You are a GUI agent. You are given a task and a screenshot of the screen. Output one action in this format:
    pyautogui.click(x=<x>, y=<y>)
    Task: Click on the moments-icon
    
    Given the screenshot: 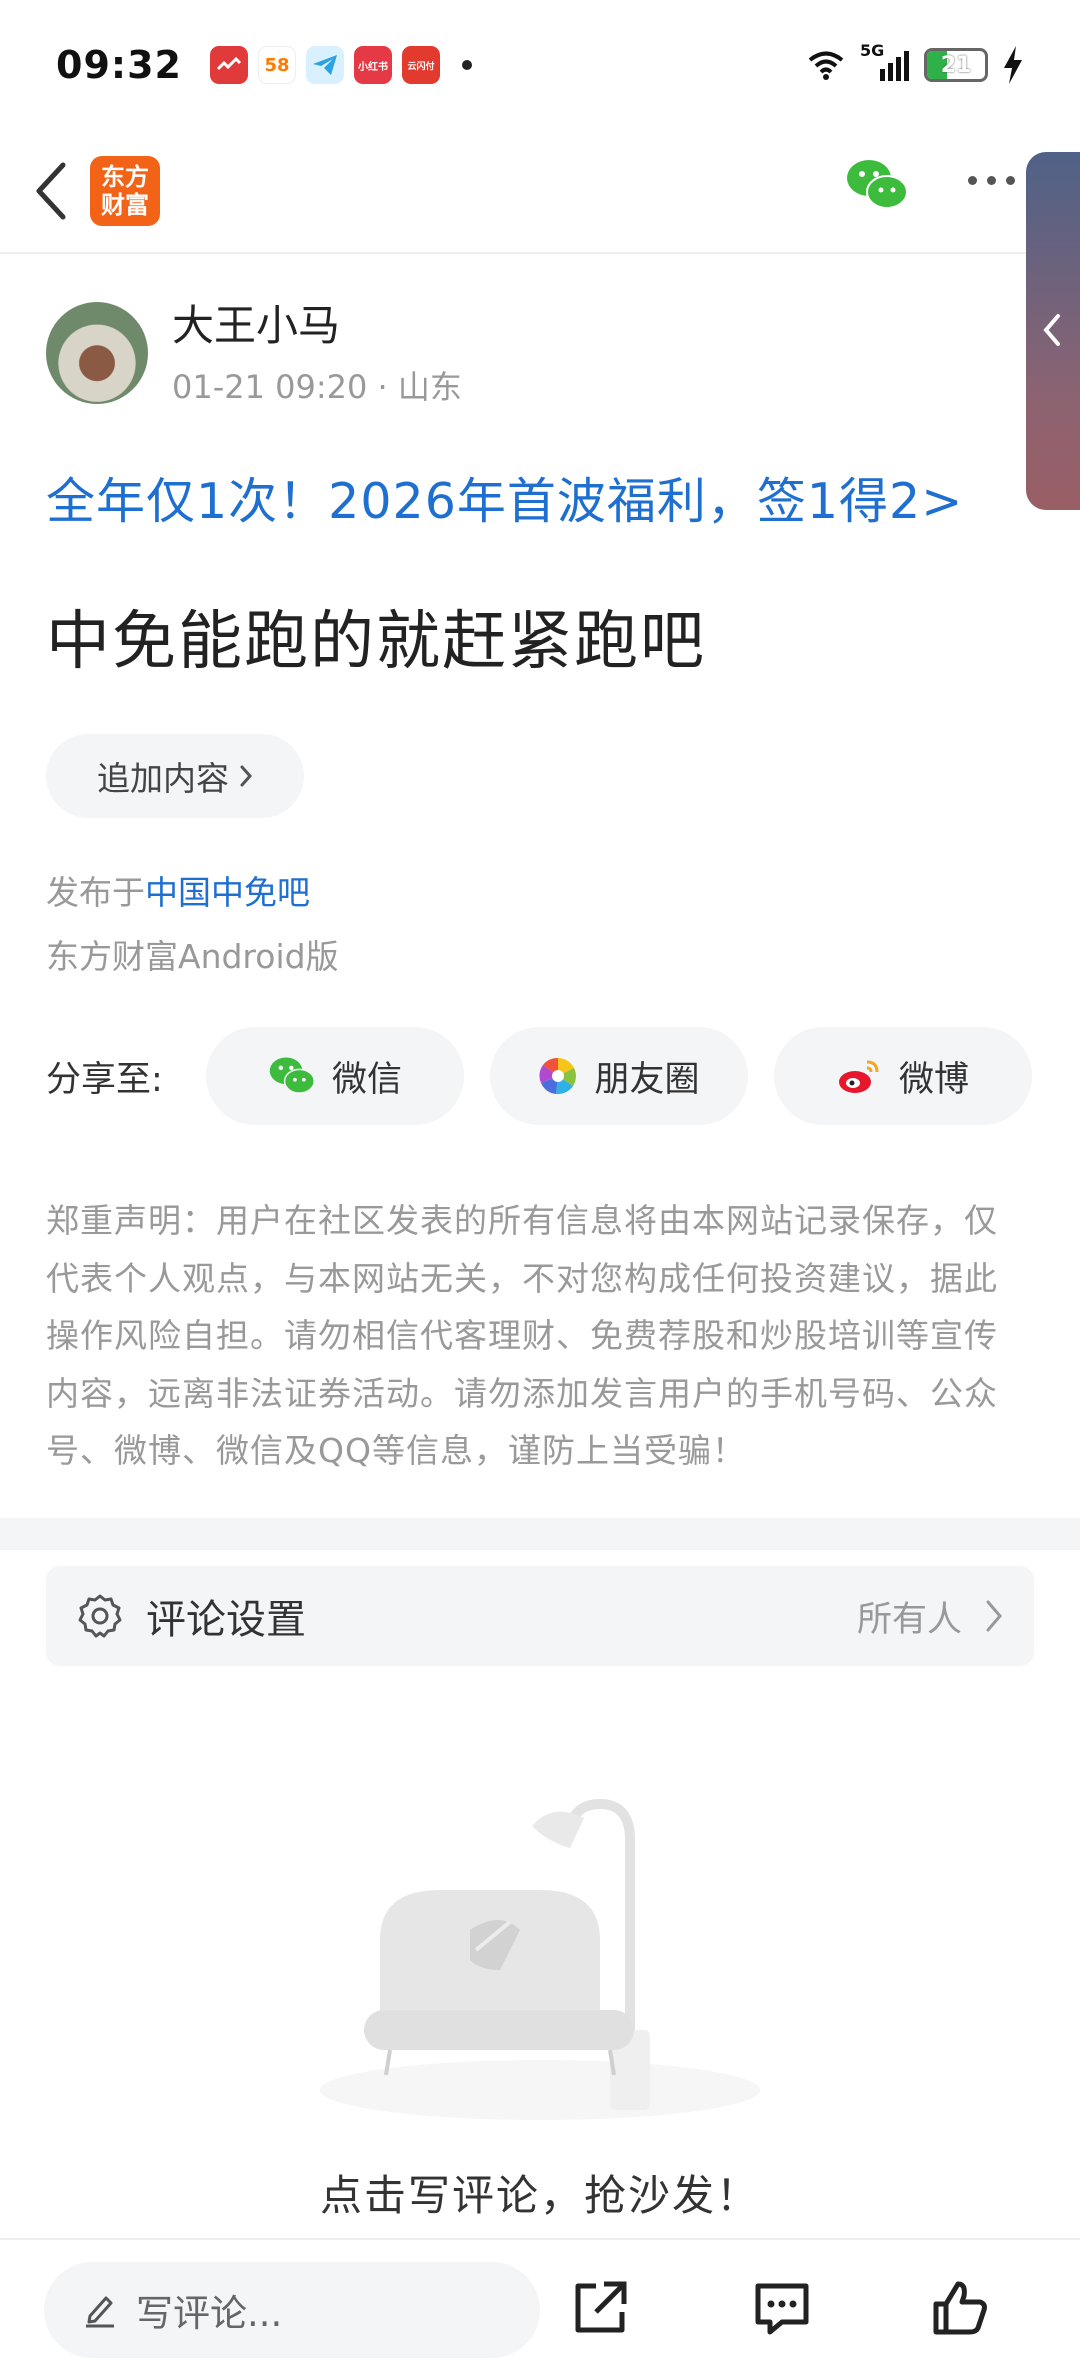 What is the action you would take?
    pyautogui.click(x=558, y=1076)
    